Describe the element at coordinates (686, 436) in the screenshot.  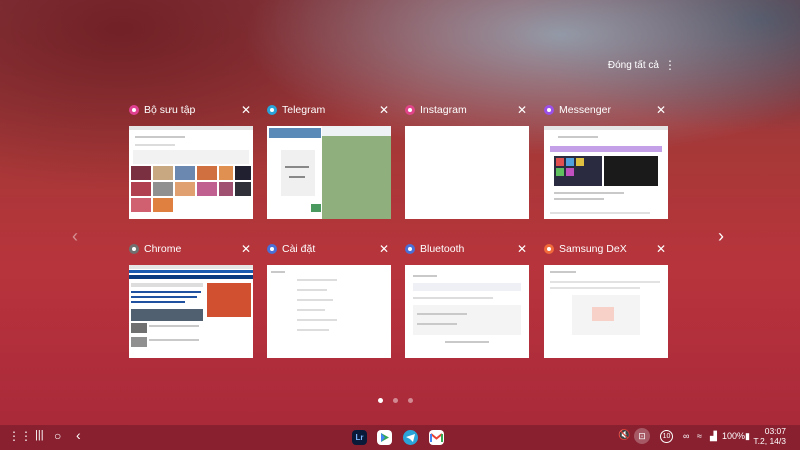
I see `link-icon: ∞` at that location.